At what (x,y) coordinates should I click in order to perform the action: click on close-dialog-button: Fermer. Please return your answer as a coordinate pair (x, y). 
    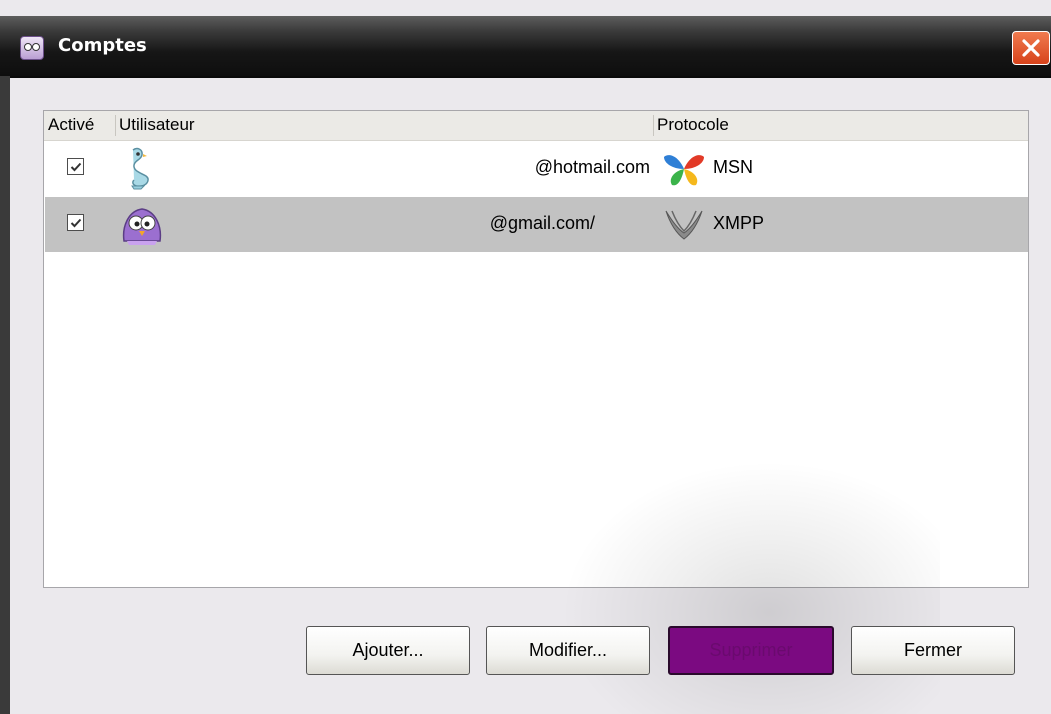
    Looking at the image, I should click on (933, 650).